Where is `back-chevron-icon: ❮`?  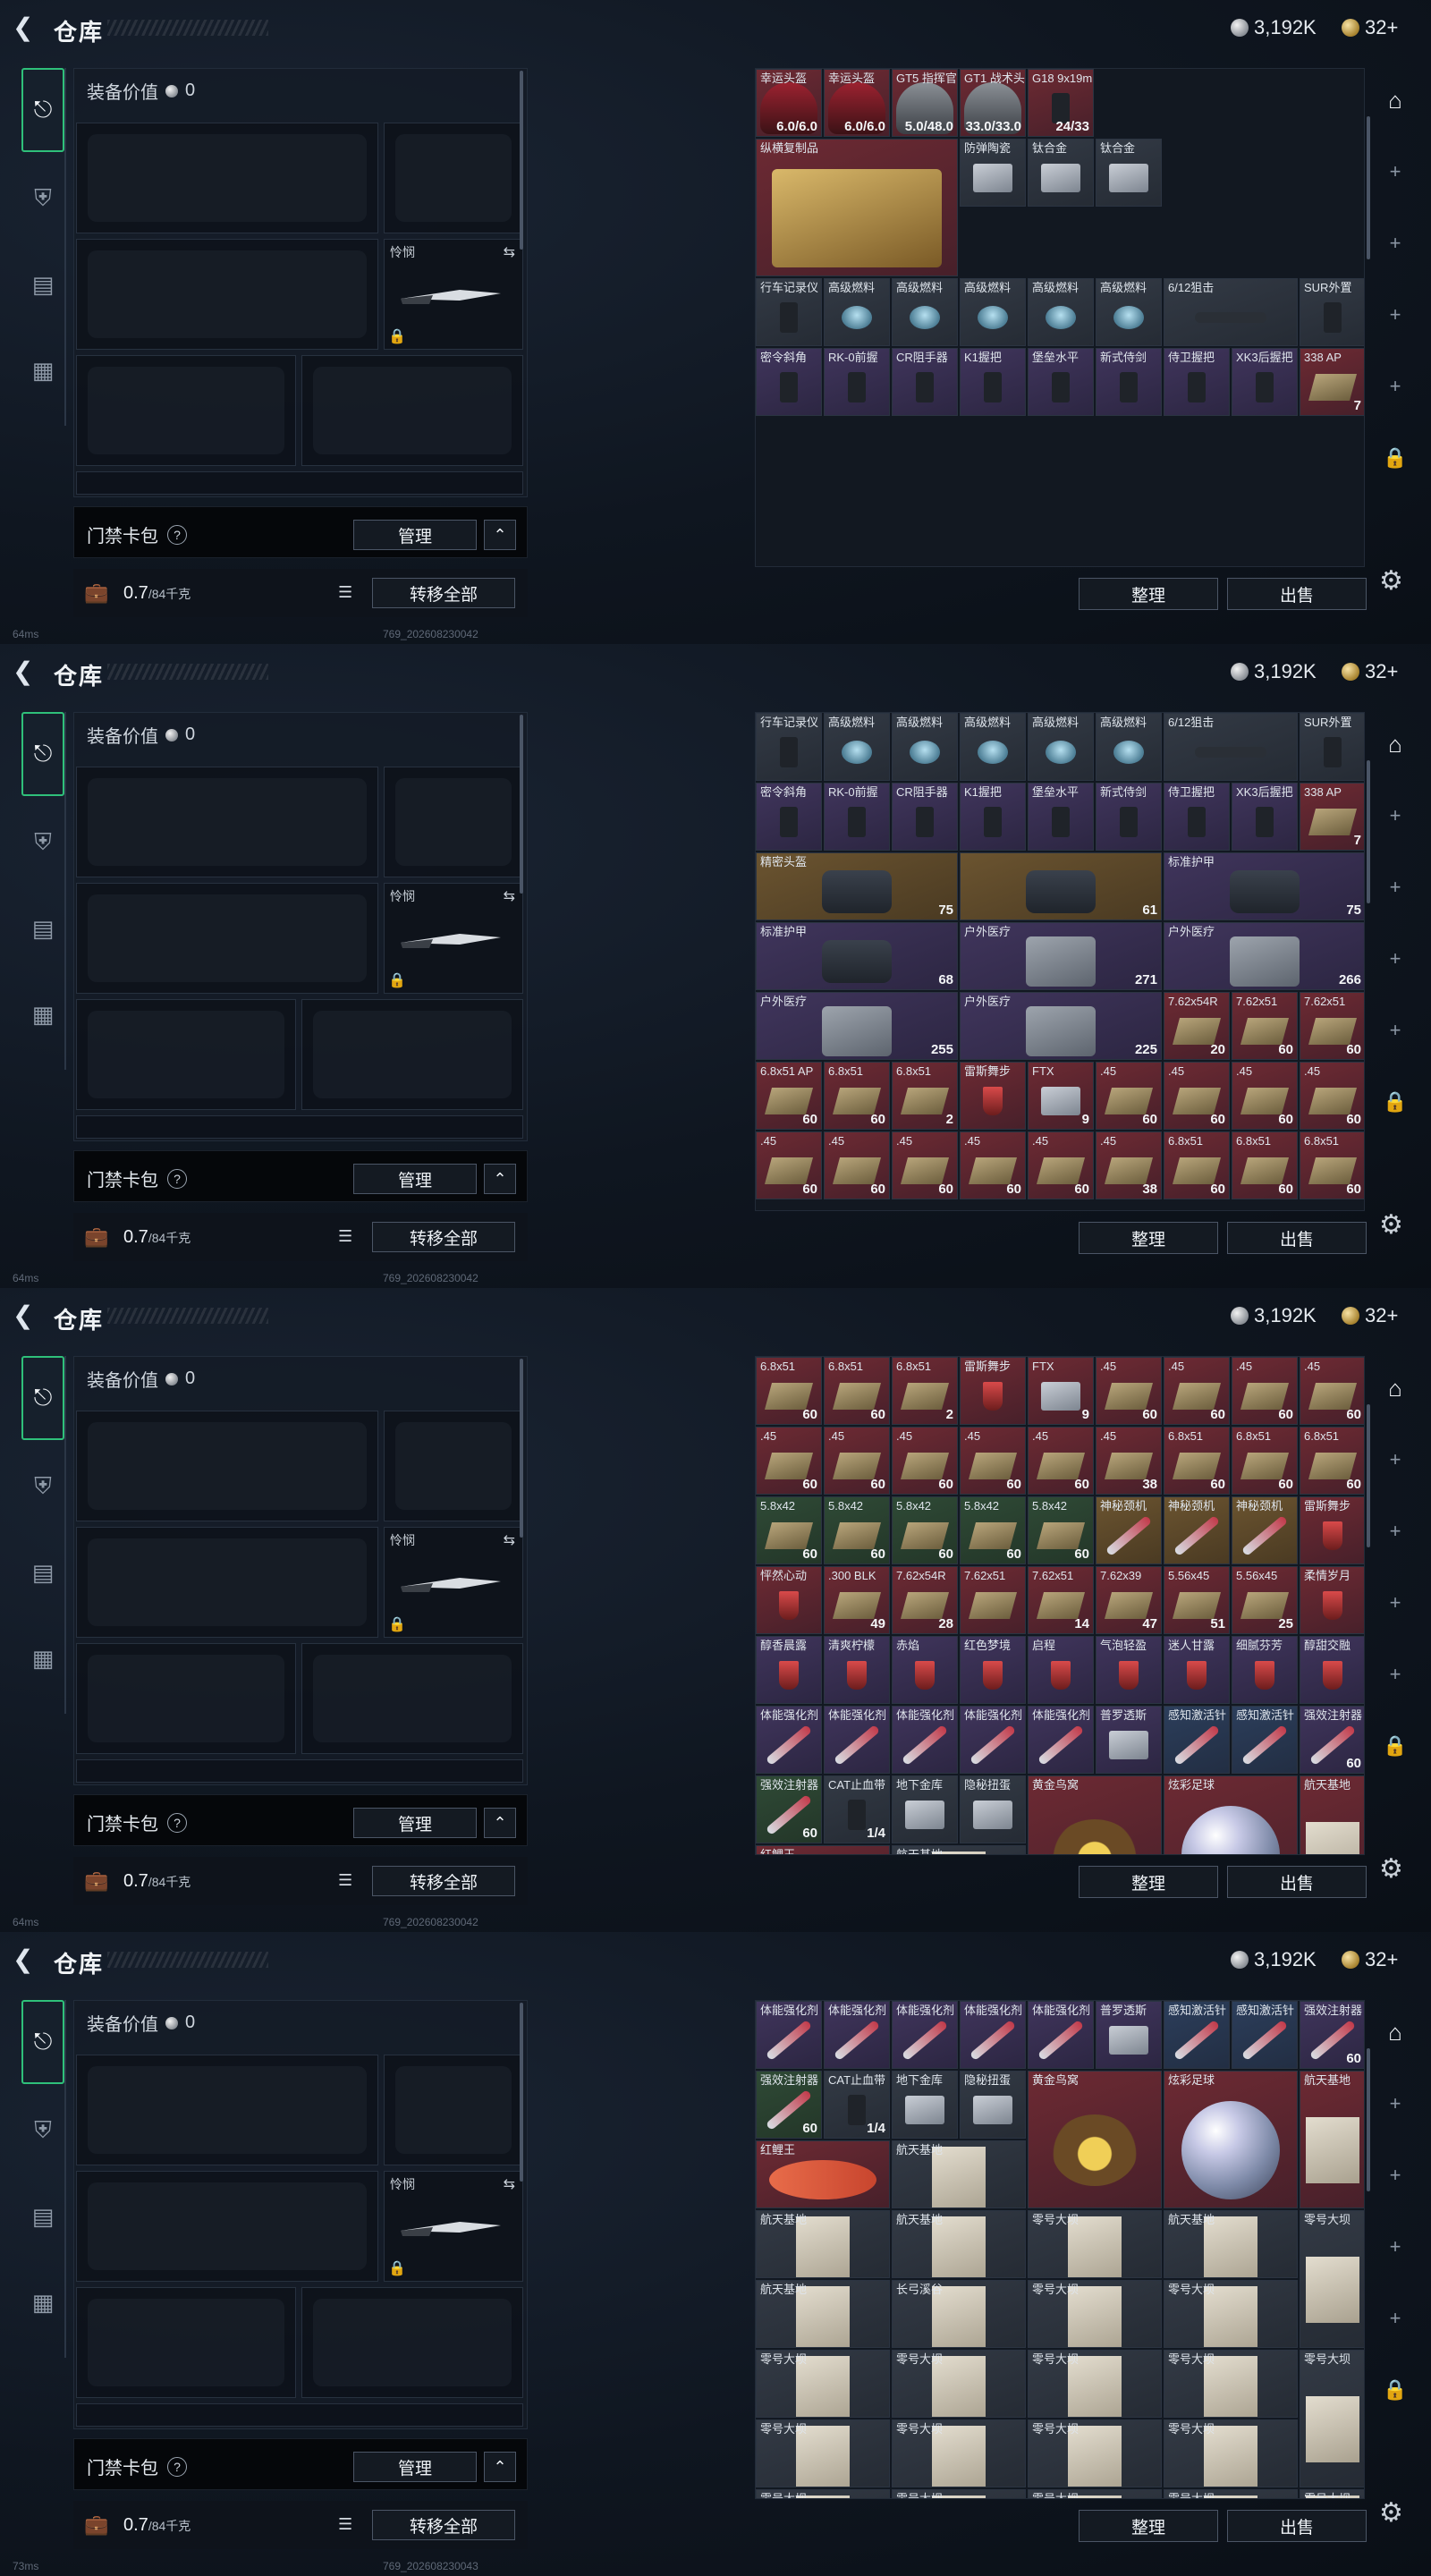
back-chevron-icon: ❮ is located at coordinates (26, 1315).